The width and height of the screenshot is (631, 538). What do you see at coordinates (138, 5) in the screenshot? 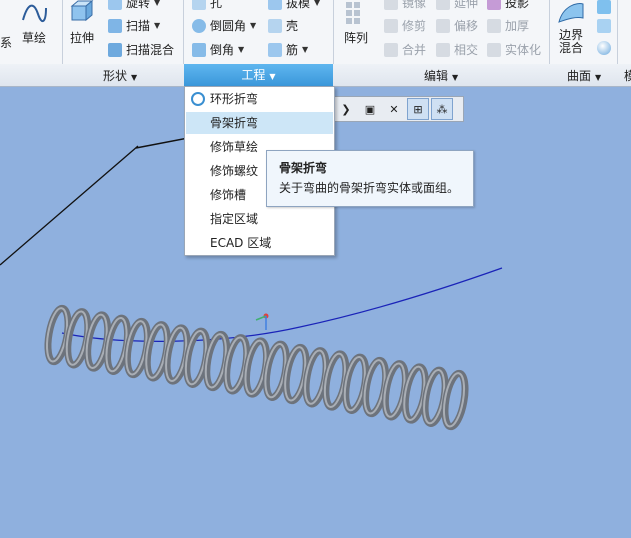
I see `revolve-label: 旋转` at bounding box center [138, 5].